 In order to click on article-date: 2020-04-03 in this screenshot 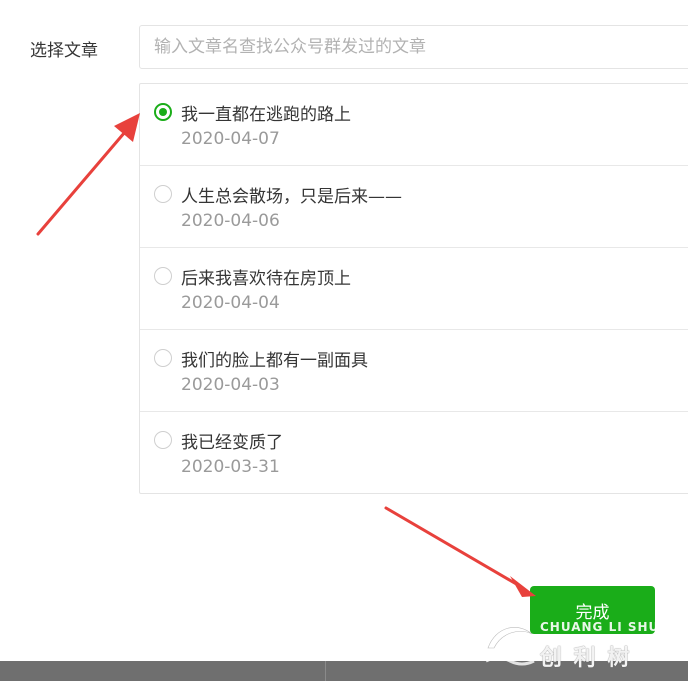, I will do `click(230, 385)`.